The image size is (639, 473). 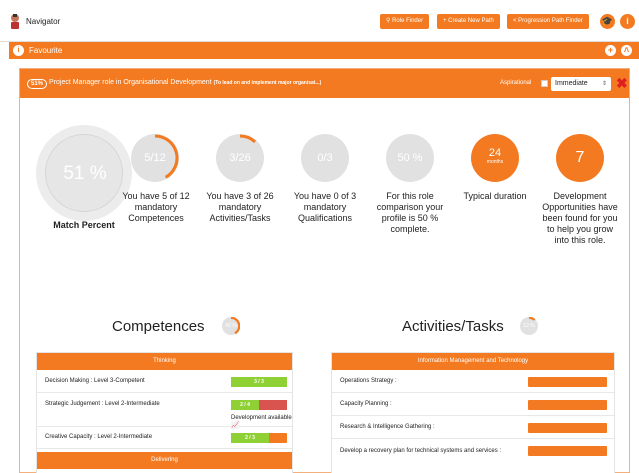 I want to click on progression-path-finder-button: < Progression Path Finder, so click(x=548, y=21).